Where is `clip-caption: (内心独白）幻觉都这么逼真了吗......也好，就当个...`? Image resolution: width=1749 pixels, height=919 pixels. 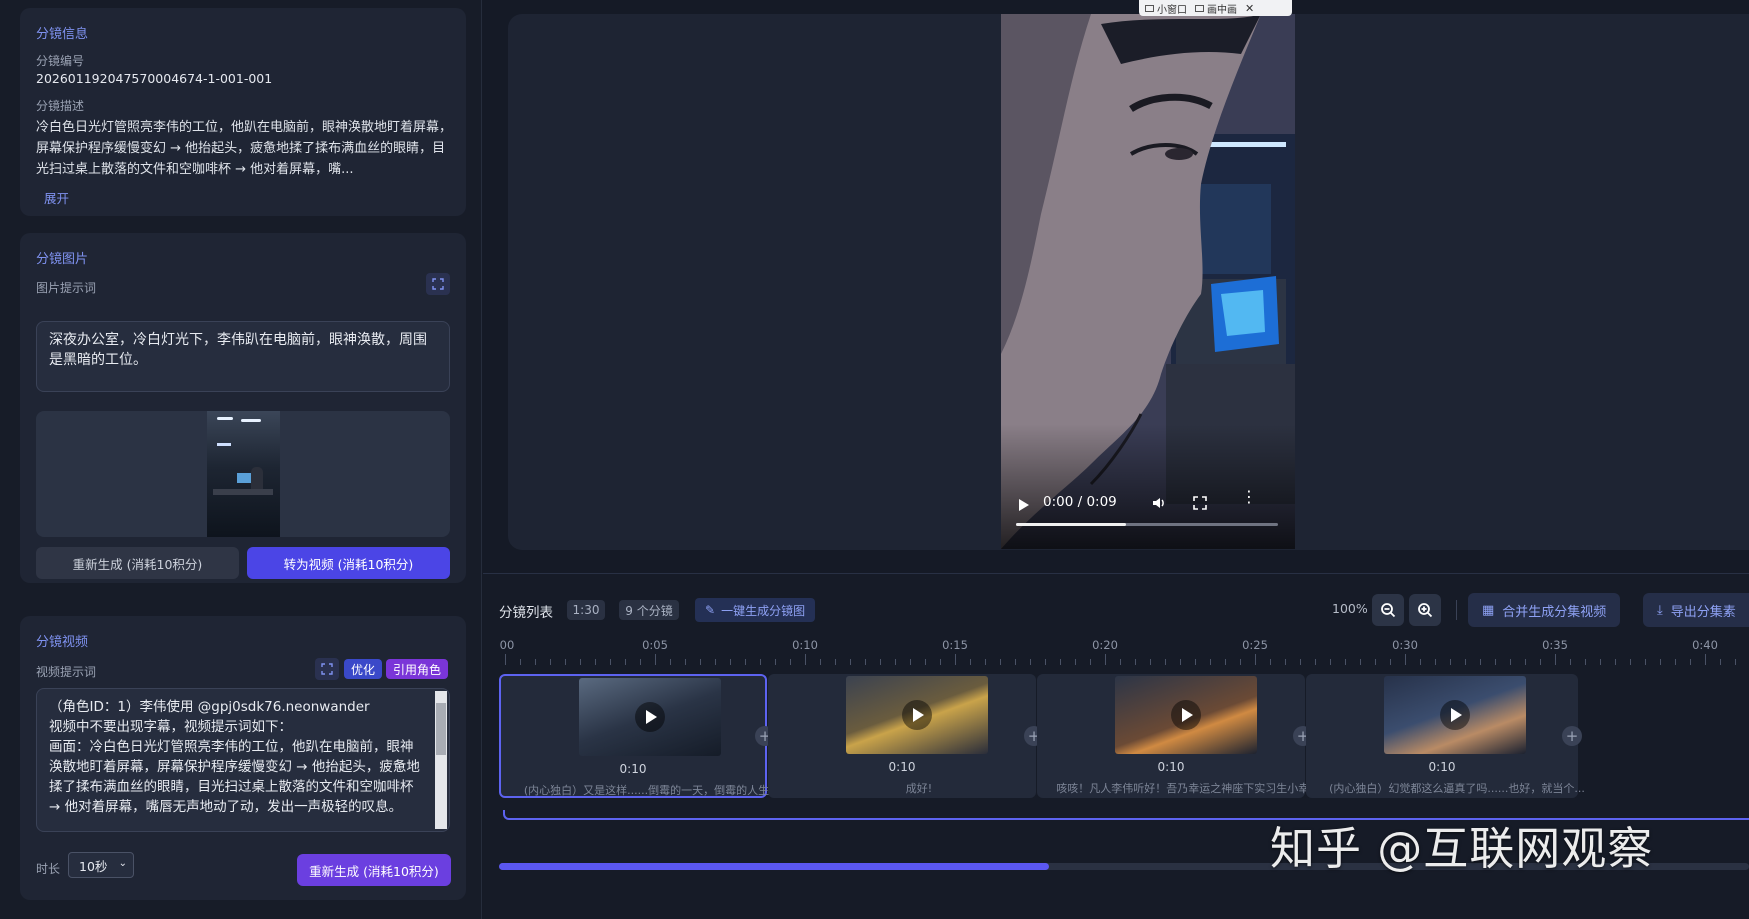
clip-caption: (内心独白）幻觉都这么逼真了吗......也好，就当个... is located at coordinates (1457, 788).